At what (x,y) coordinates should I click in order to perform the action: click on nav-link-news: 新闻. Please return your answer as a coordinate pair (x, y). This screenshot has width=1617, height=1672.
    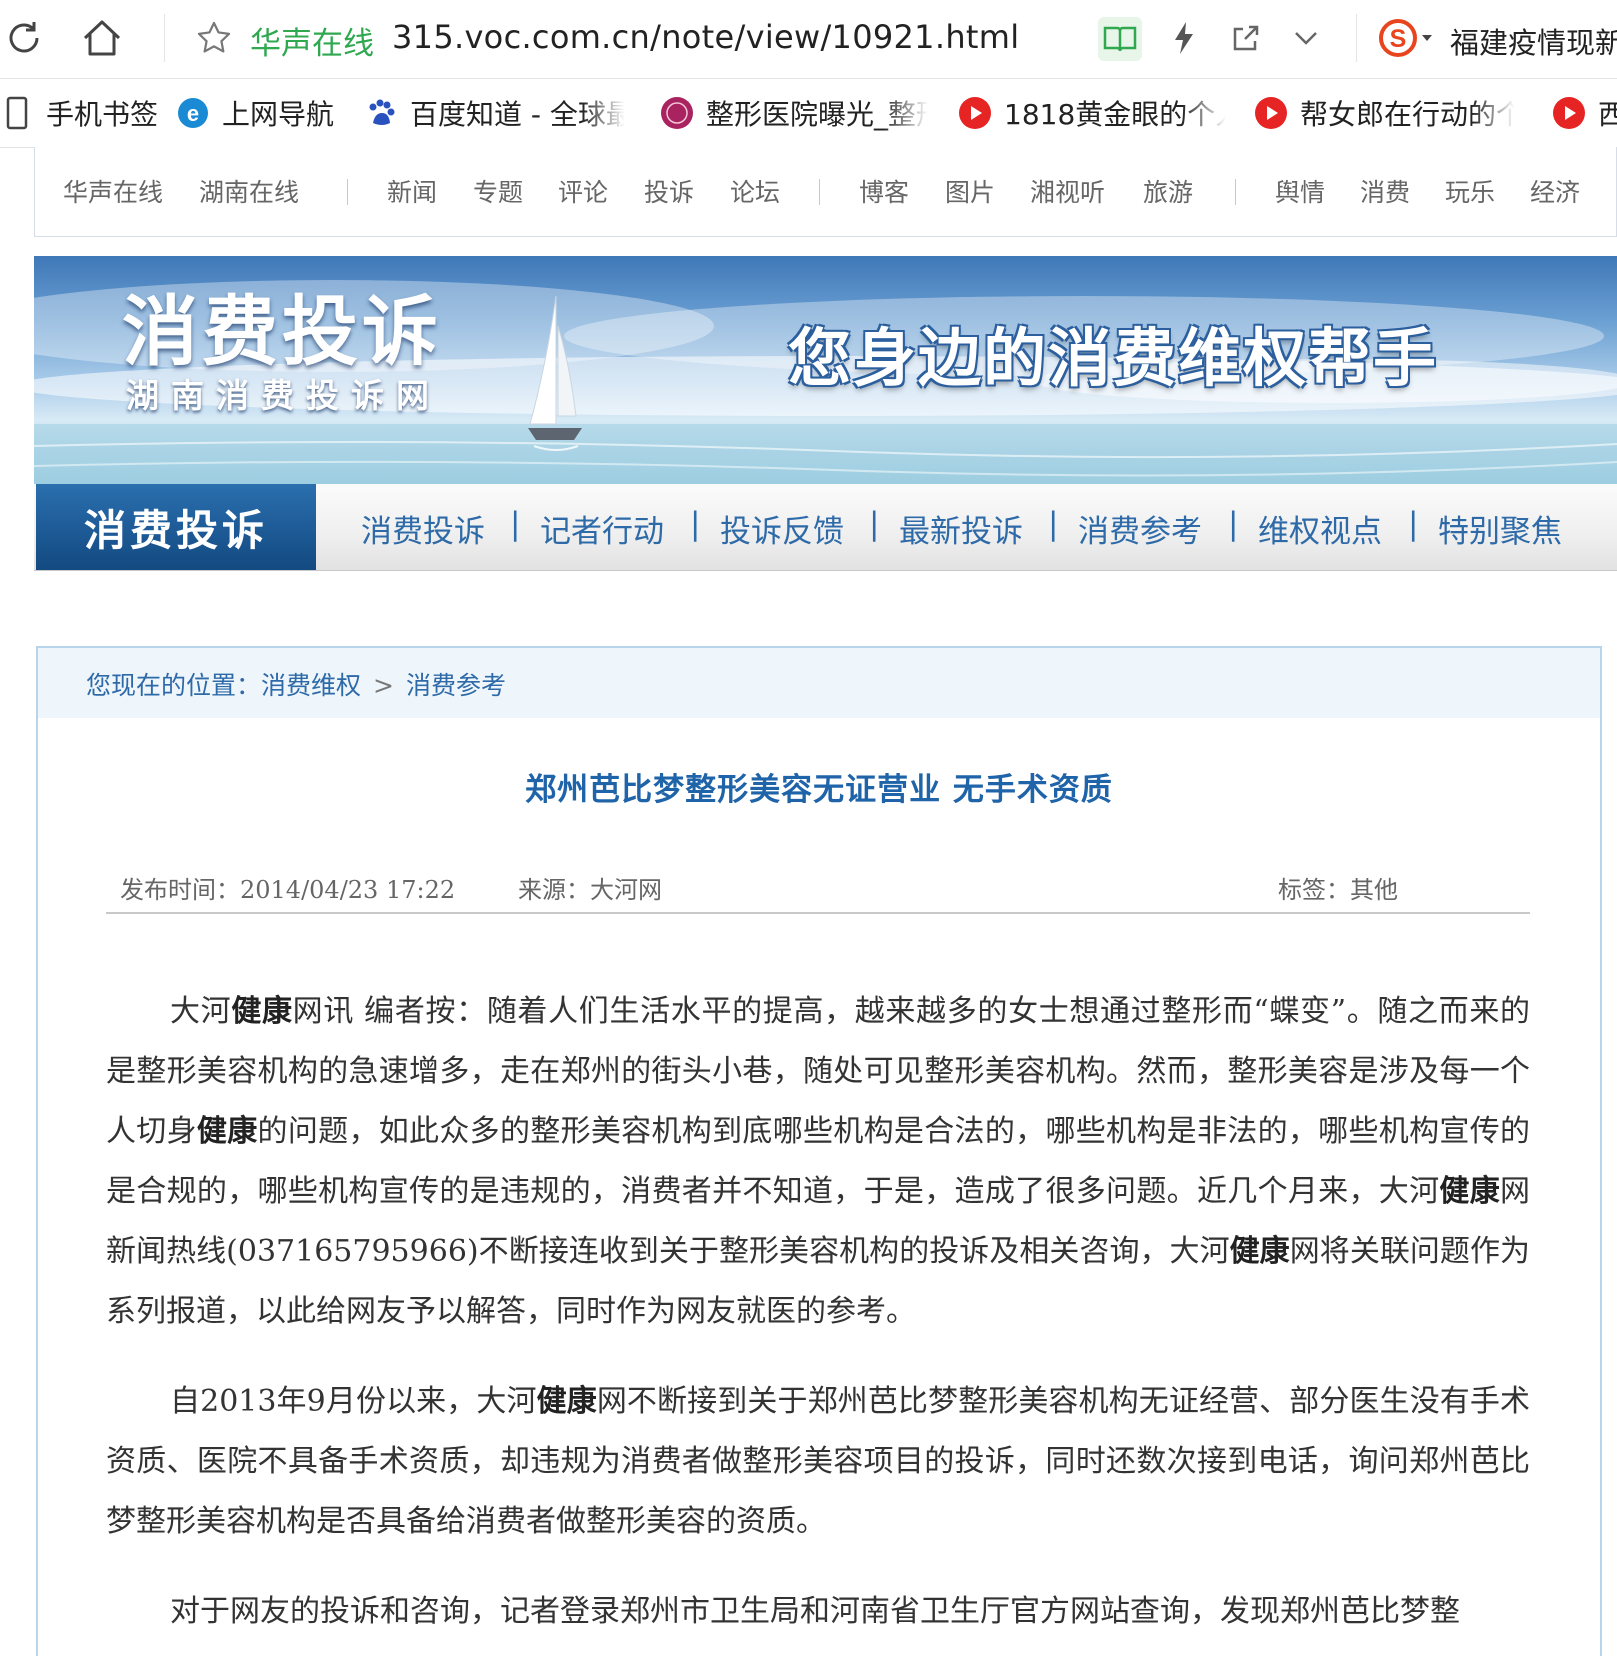
    Looking at the image, I should click on (412, 191).